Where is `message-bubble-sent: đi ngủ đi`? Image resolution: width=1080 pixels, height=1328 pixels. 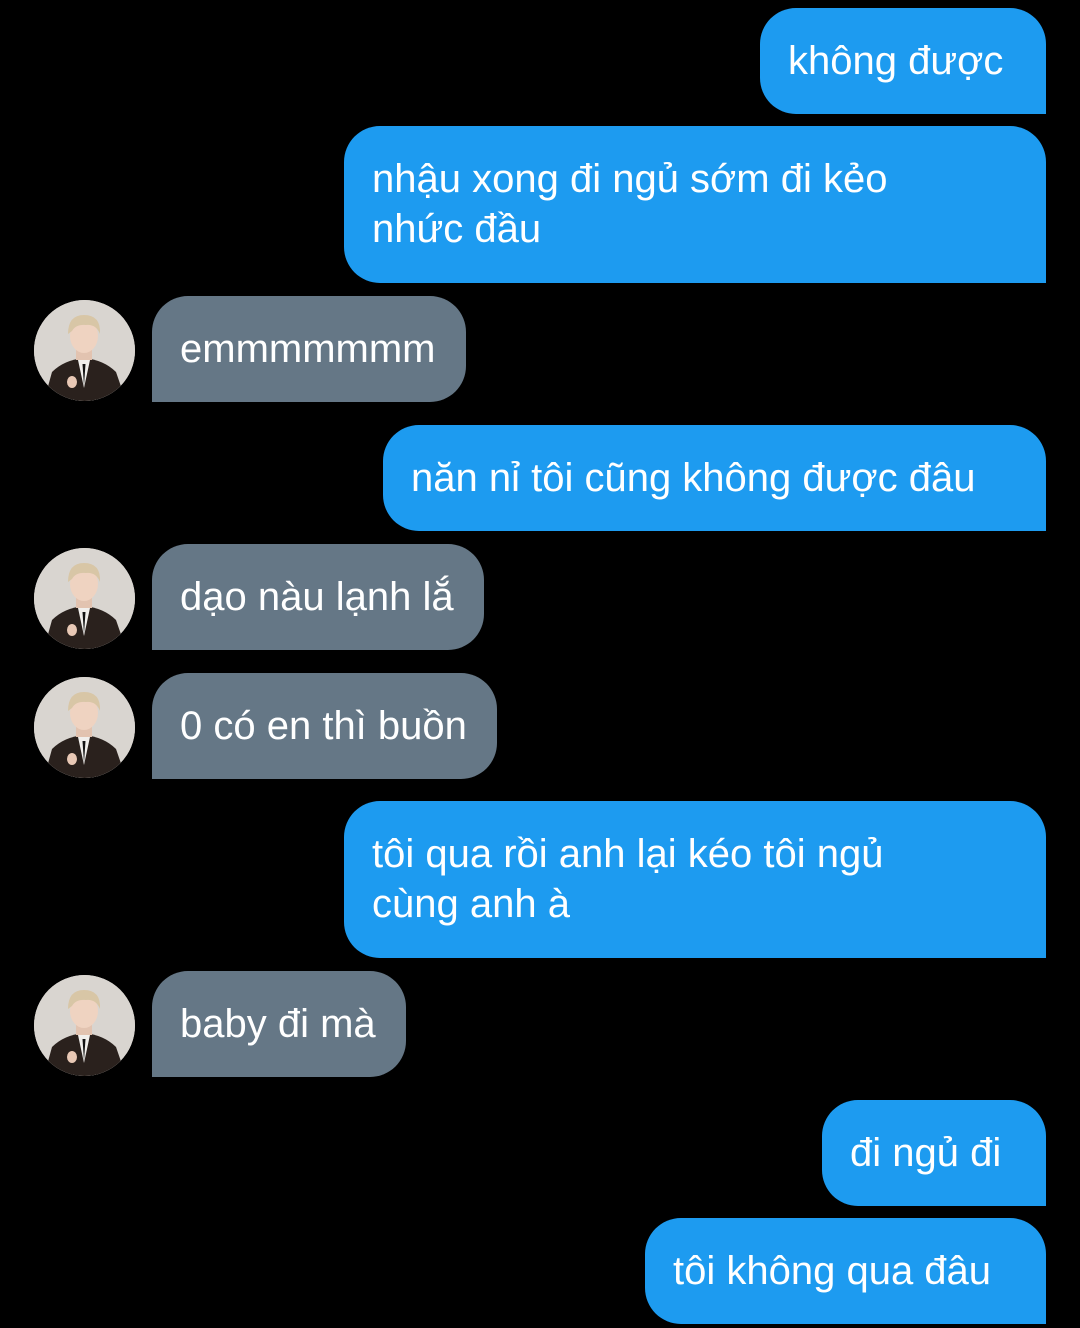
message-bubble-sent: đi ngủ đi is located at coordinates (934, 1153).